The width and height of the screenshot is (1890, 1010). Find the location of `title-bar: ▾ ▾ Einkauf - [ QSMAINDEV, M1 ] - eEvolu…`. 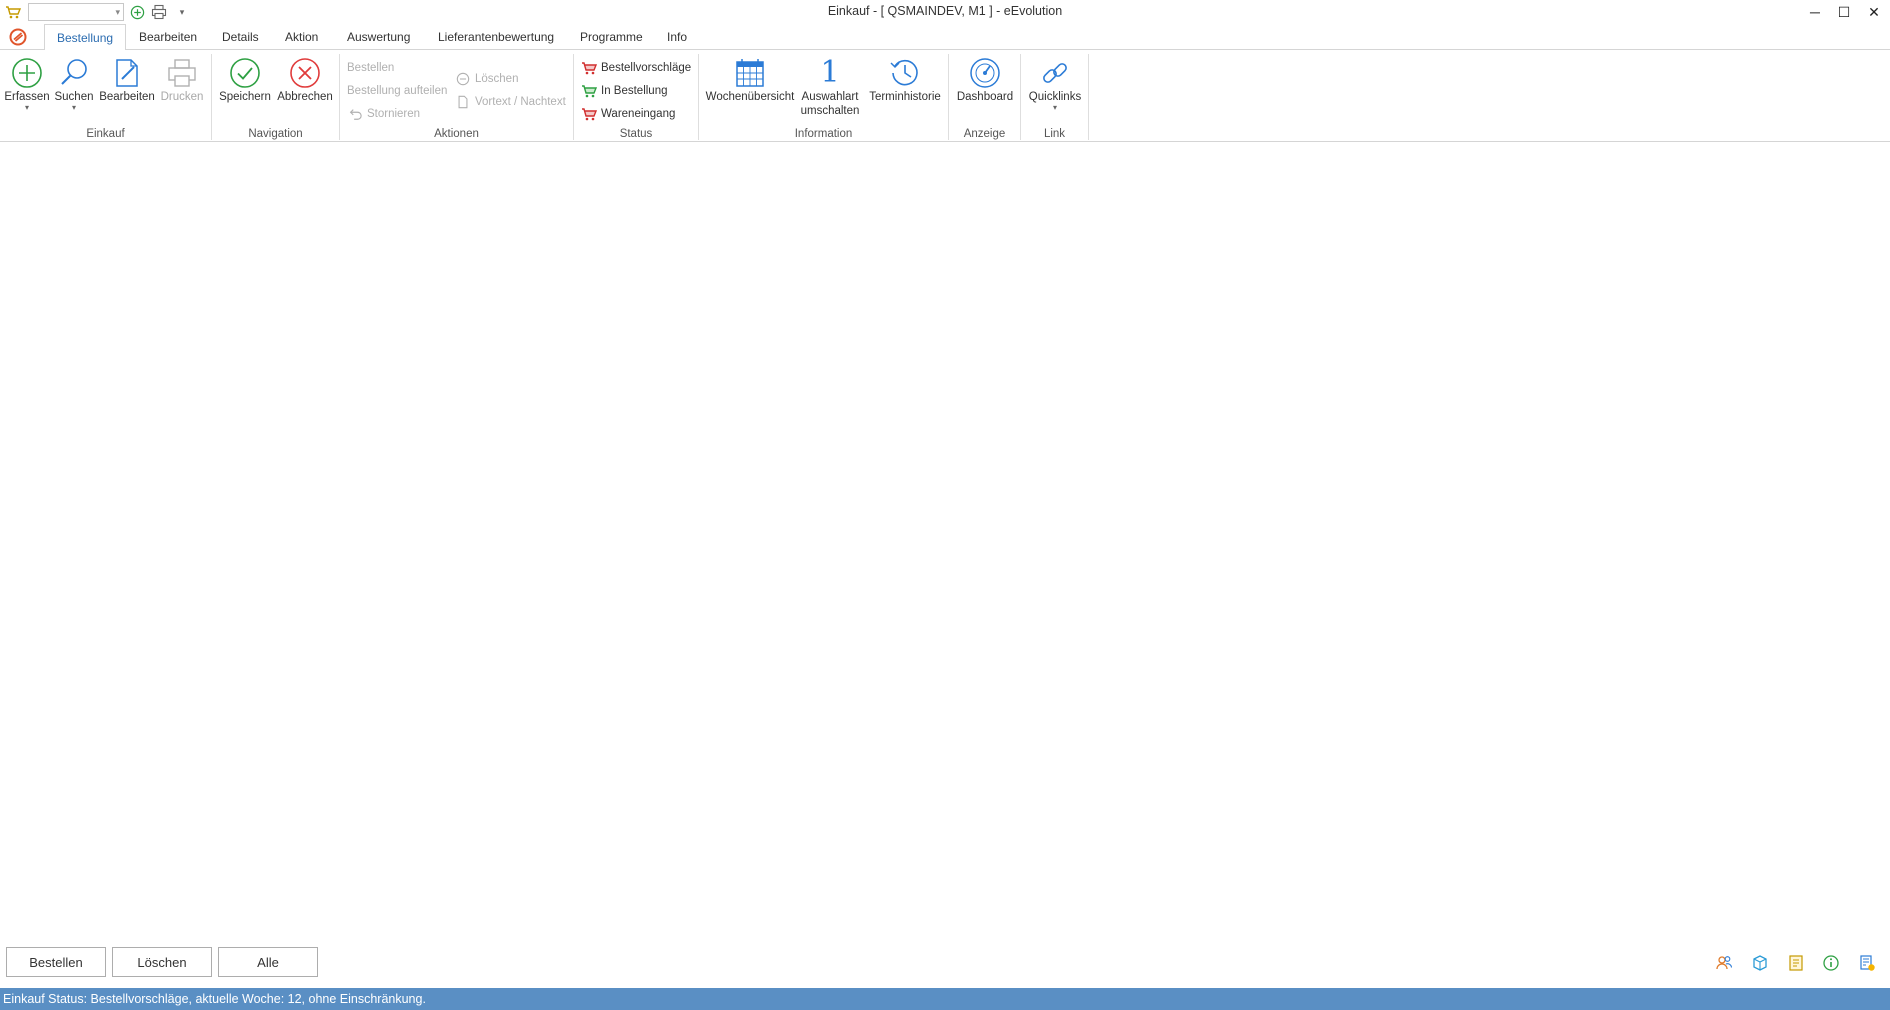

title-bar: ▾ ▾ Einkauf - [ QSMAINDEV, M1 ] - eEvolu… is located at coordinates (945, 12).